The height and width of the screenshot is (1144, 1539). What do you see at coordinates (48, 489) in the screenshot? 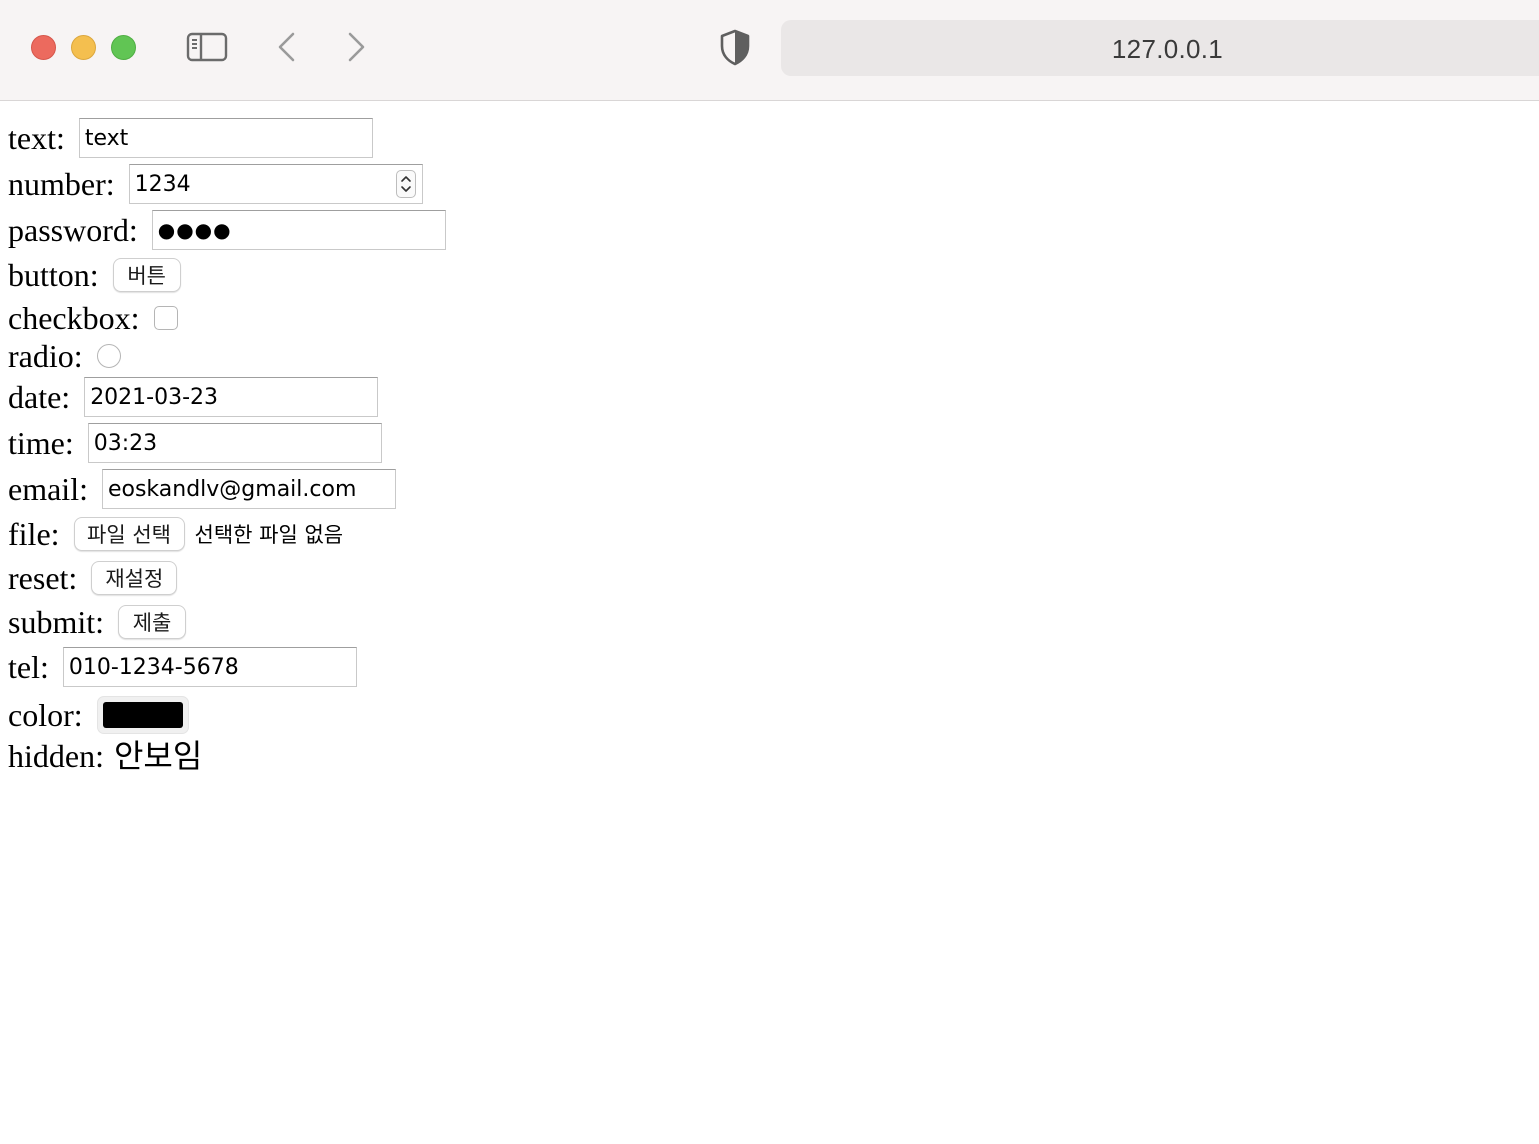
I see `email-label: email:` at bounding box center [48, 489].